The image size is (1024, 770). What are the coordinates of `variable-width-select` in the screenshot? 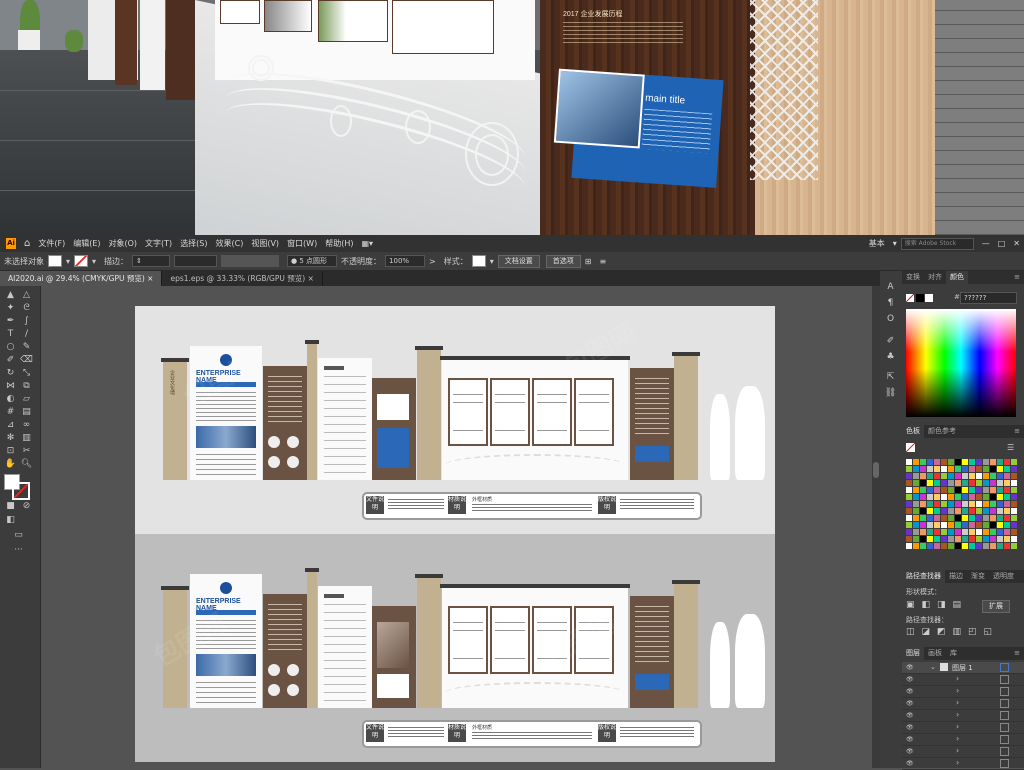 It's located at (196, 261).